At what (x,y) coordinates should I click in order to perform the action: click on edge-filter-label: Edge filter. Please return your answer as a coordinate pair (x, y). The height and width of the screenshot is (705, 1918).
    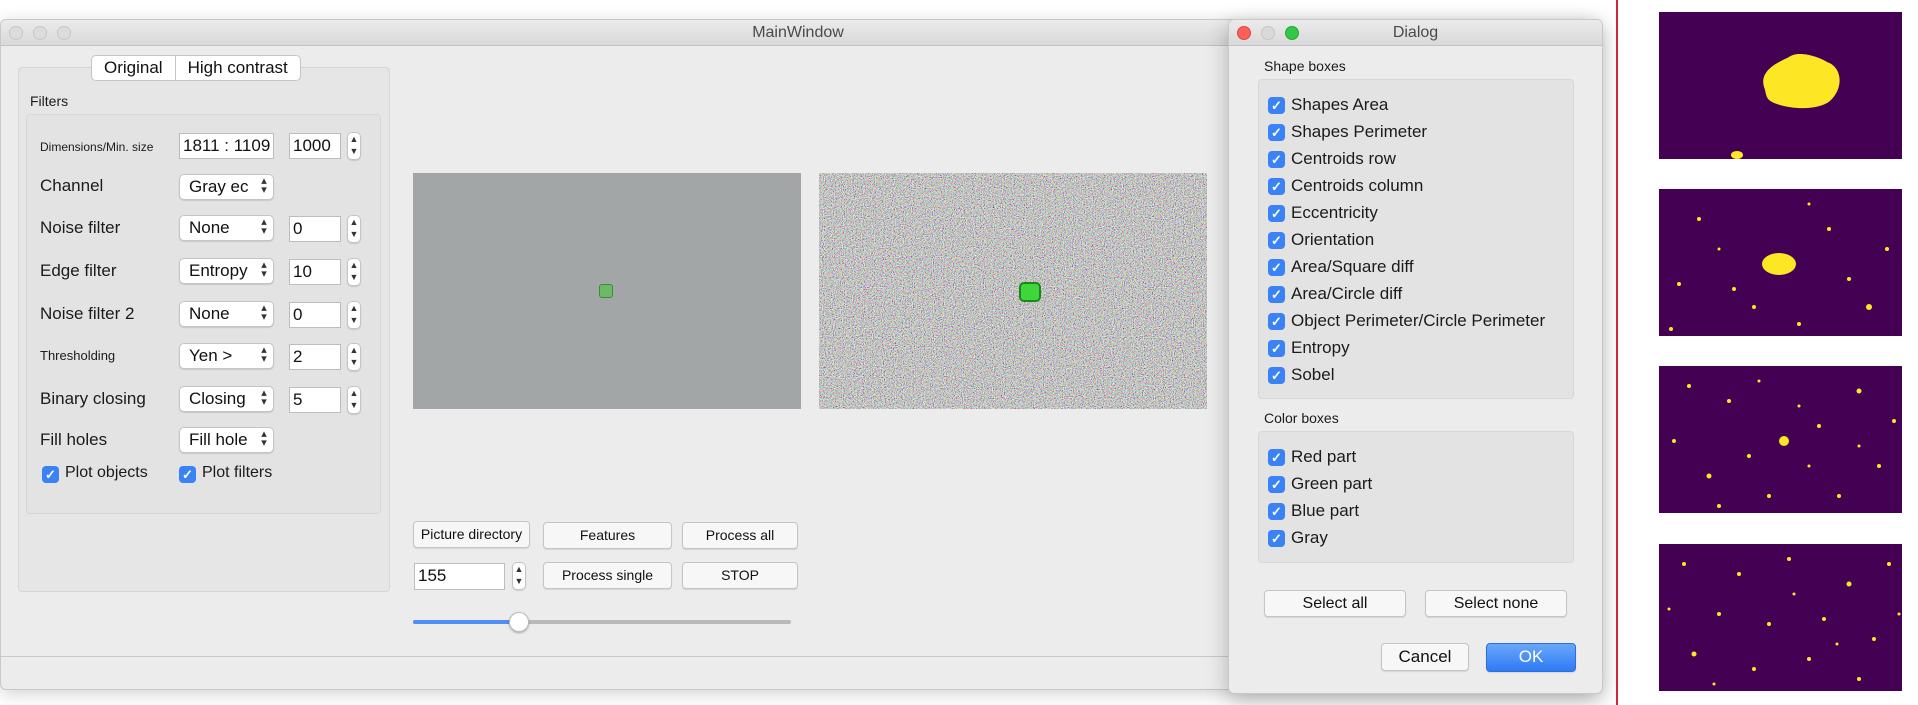
    Looking at the image, I should click on (78, 270).